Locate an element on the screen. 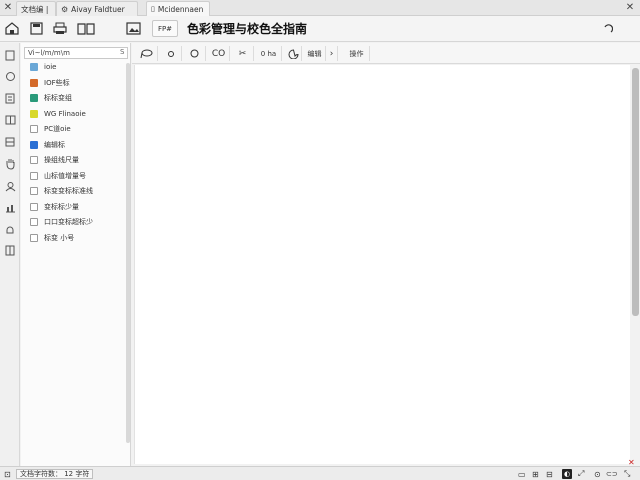 Image resolution: width=640 pixels, height=480 pixels. dark-mode-icon: ◐ is located at coordinates (567, 474).